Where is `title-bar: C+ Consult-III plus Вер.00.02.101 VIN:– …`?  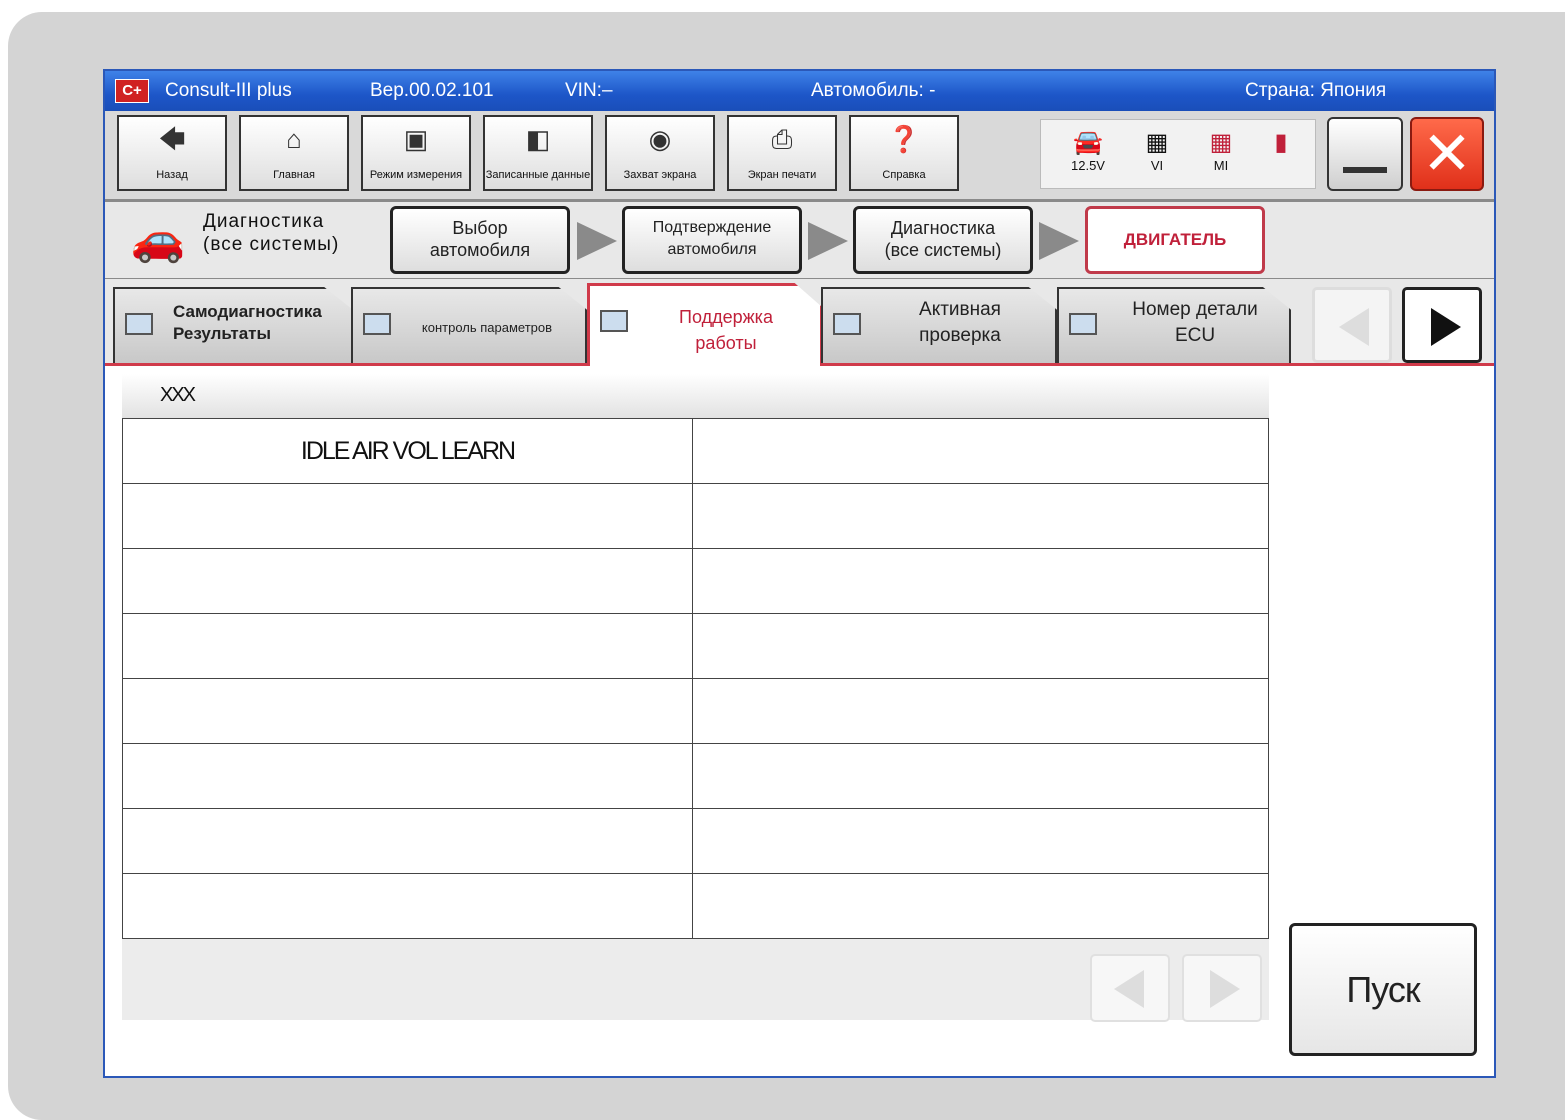 title-bar: C+ Consult-III plus Вер.00.02.101 VIN:– … is located at coordinates (799, 91).